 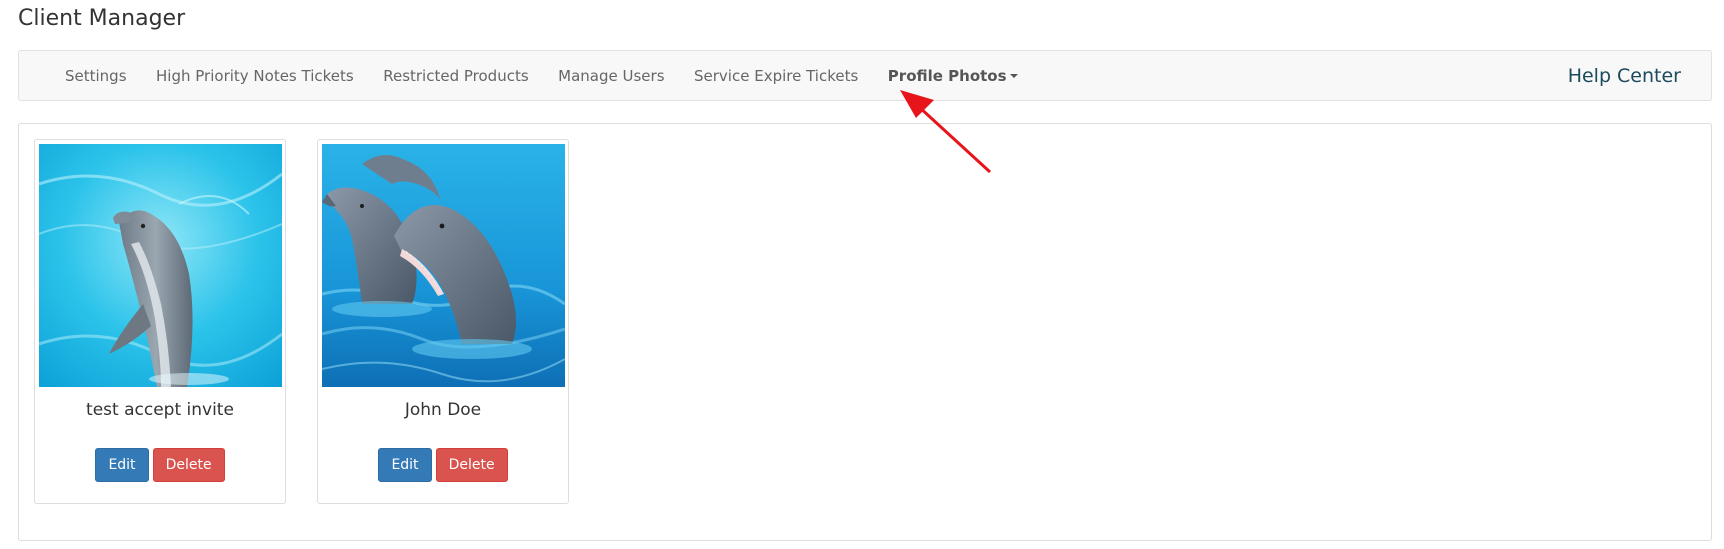 I want to click on profile-name: test accept invite, so click(x=160, y=410).